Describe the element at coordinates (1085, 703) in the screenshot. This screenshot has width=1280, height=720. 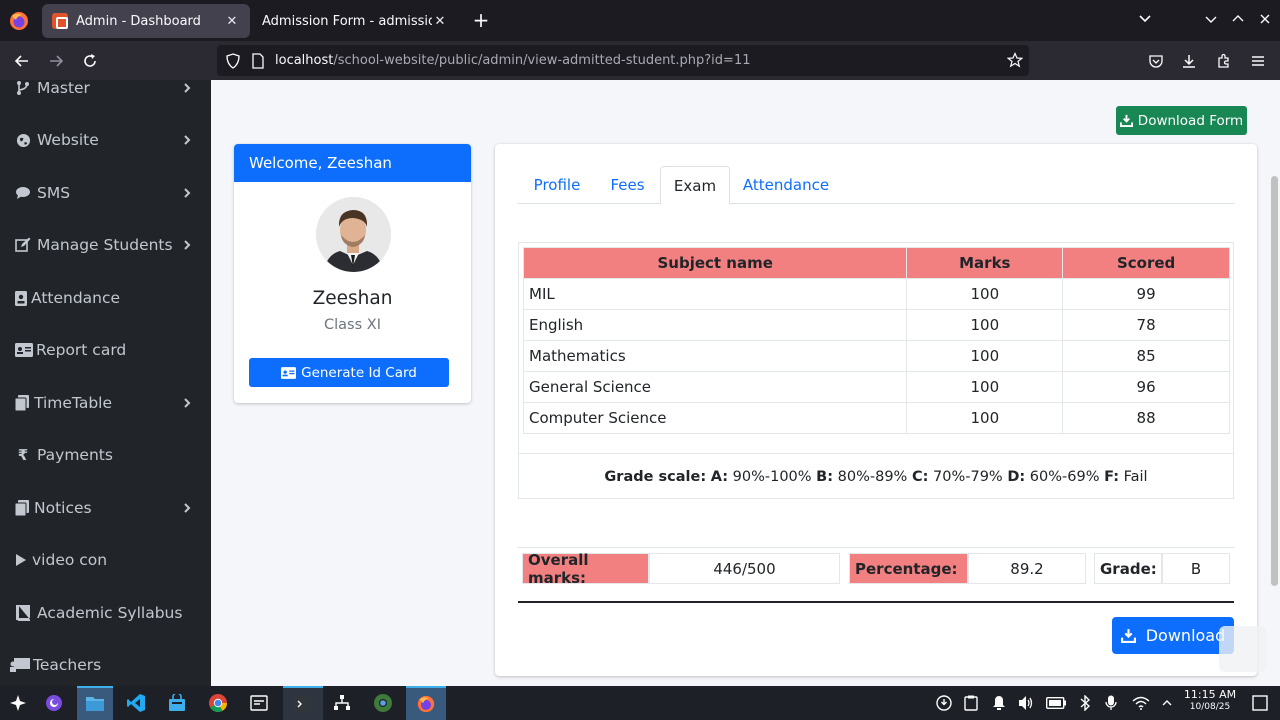
I see `bluetooth-icon` at that location.